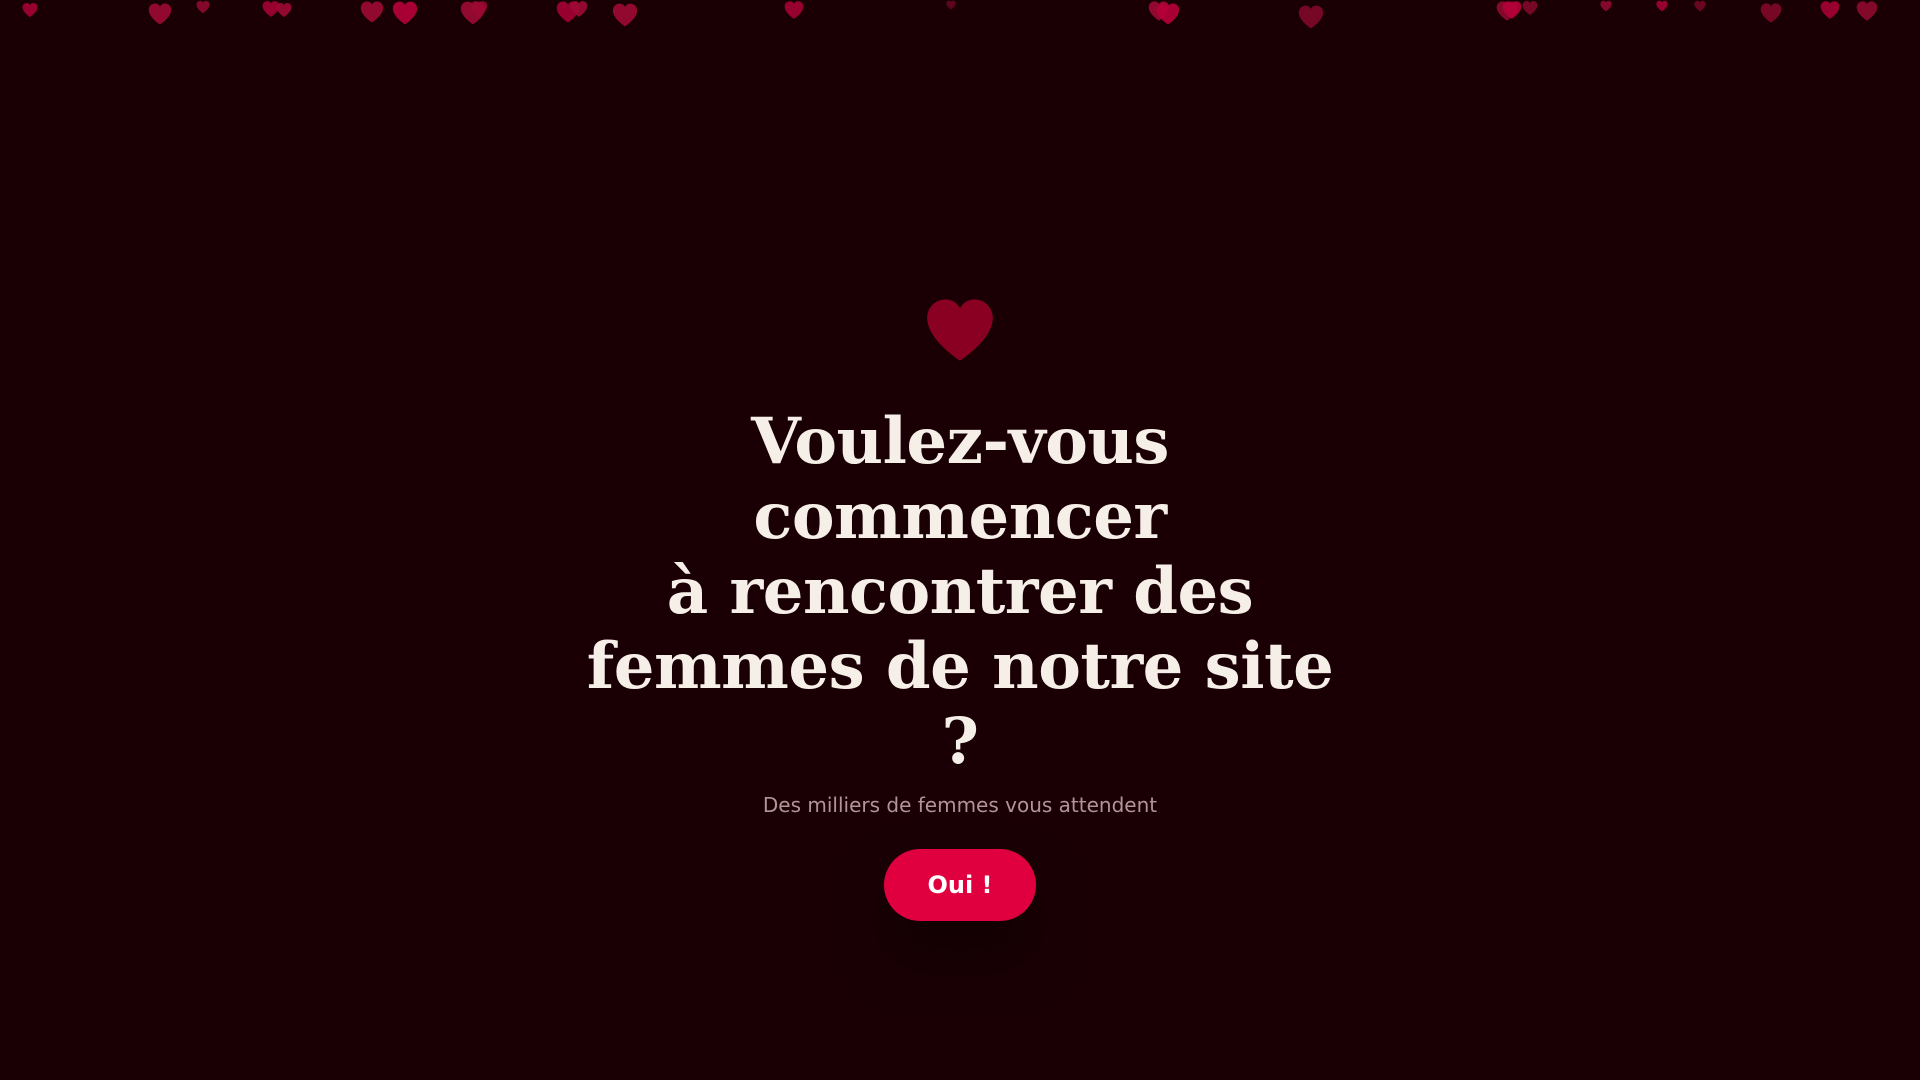 Image resolution: width=1920 pixels, height=1080 pixels. I want to click on subtitle: Des milliers de femmes vous attendent, so click(960, 805).